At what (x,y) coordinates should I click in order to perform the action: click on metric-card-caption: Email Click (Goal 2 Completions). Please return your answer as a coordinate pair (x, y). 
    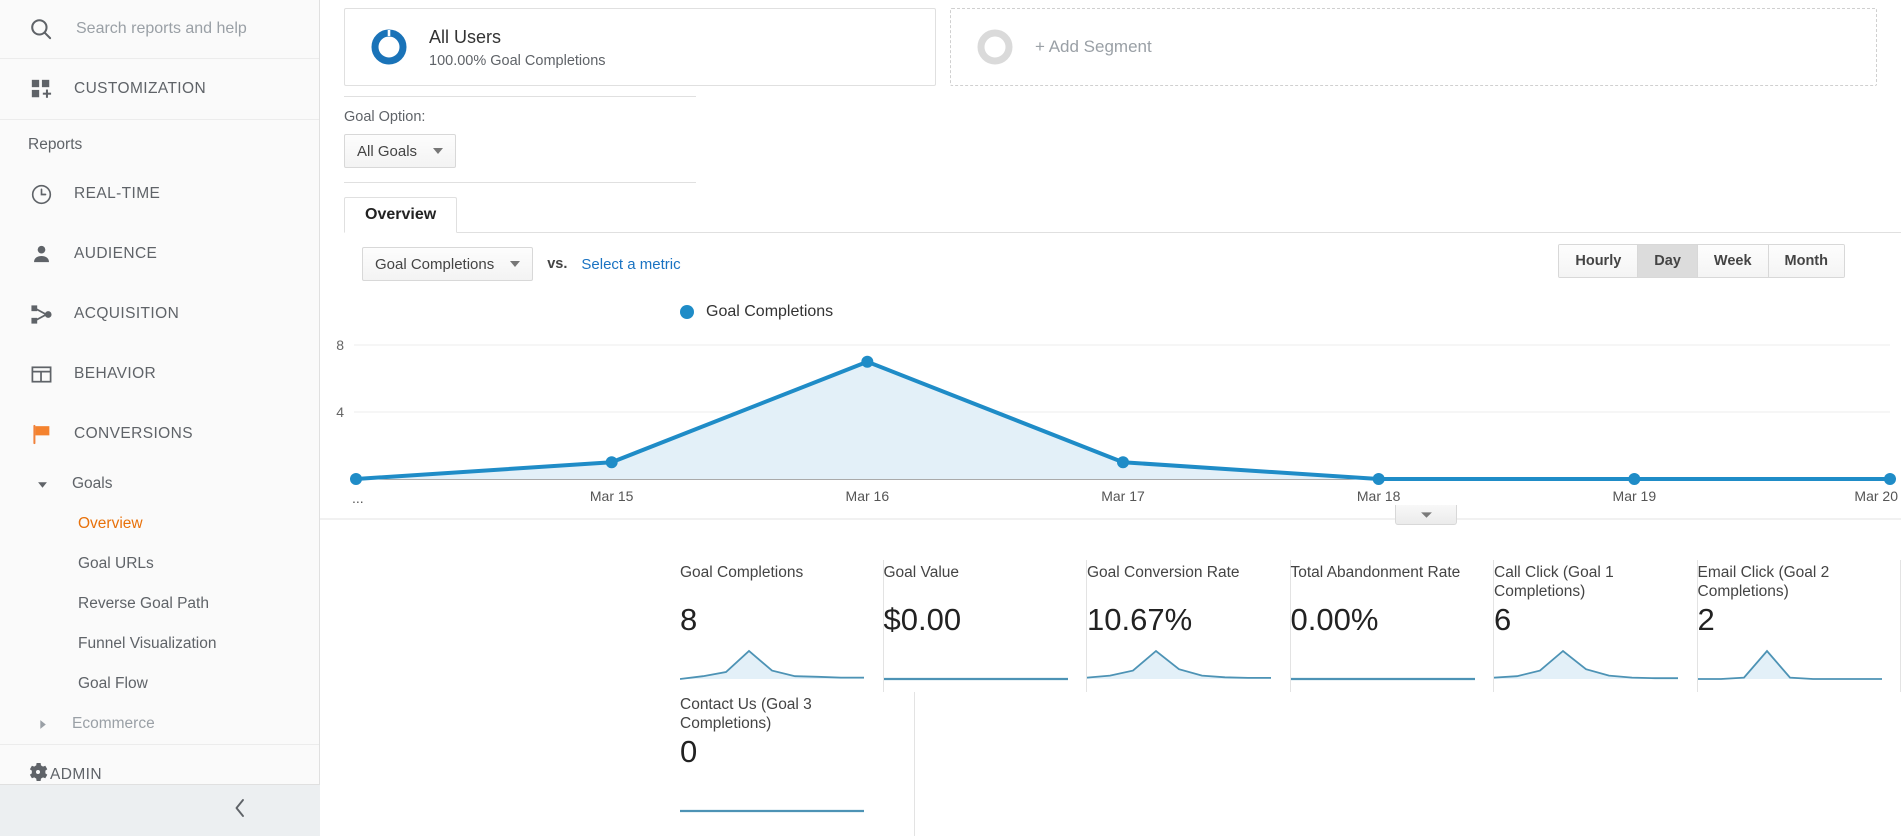
    Looking at the image, I should click on (1763, 582).